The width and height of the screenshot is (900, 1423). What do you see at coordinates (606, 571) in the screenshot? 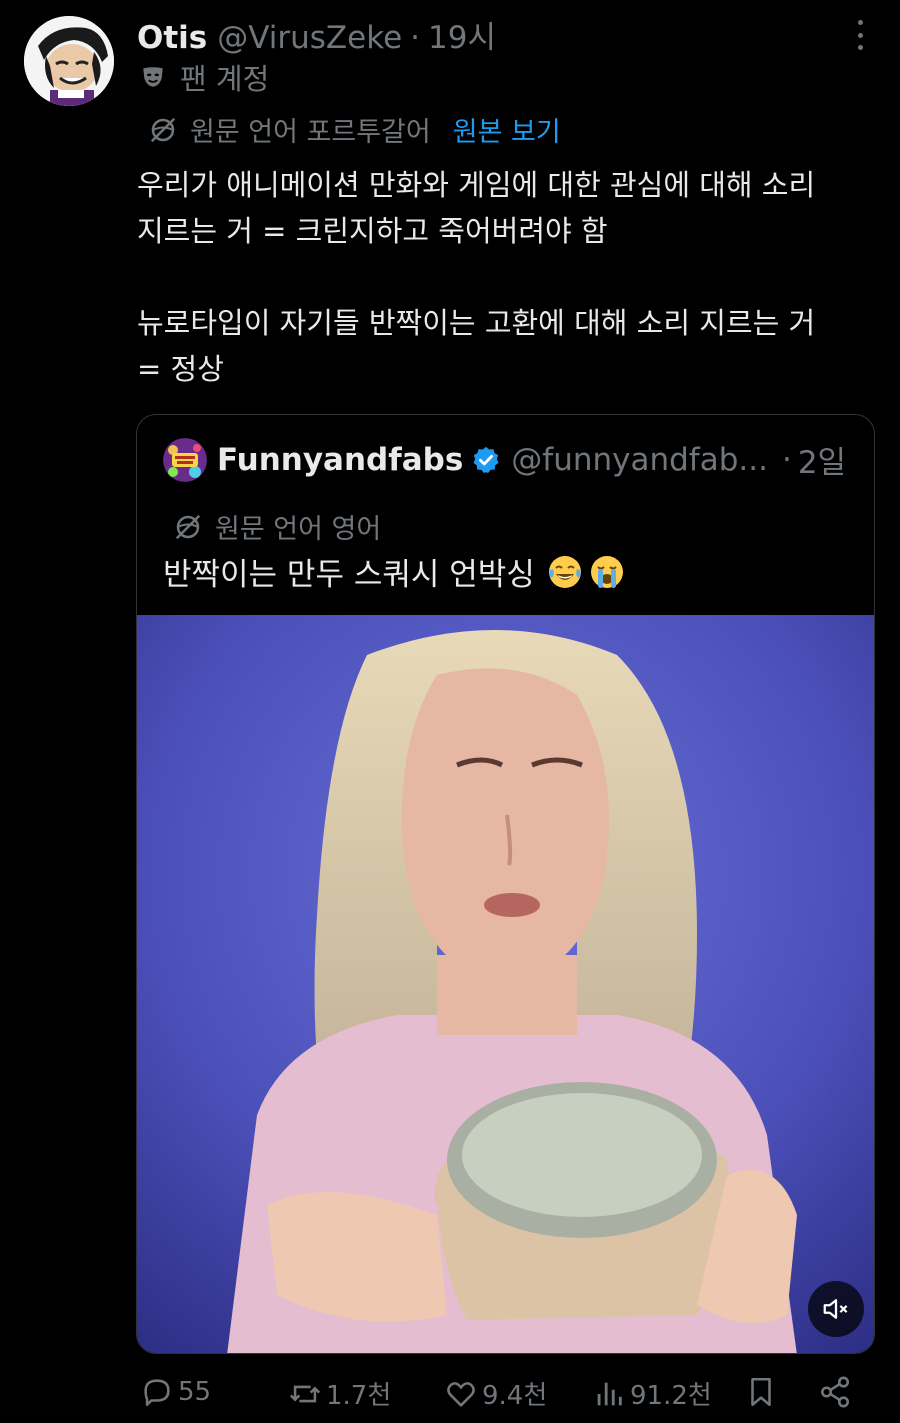
I see `loudly-crying-face-icon` at bounding box center [606, 571].